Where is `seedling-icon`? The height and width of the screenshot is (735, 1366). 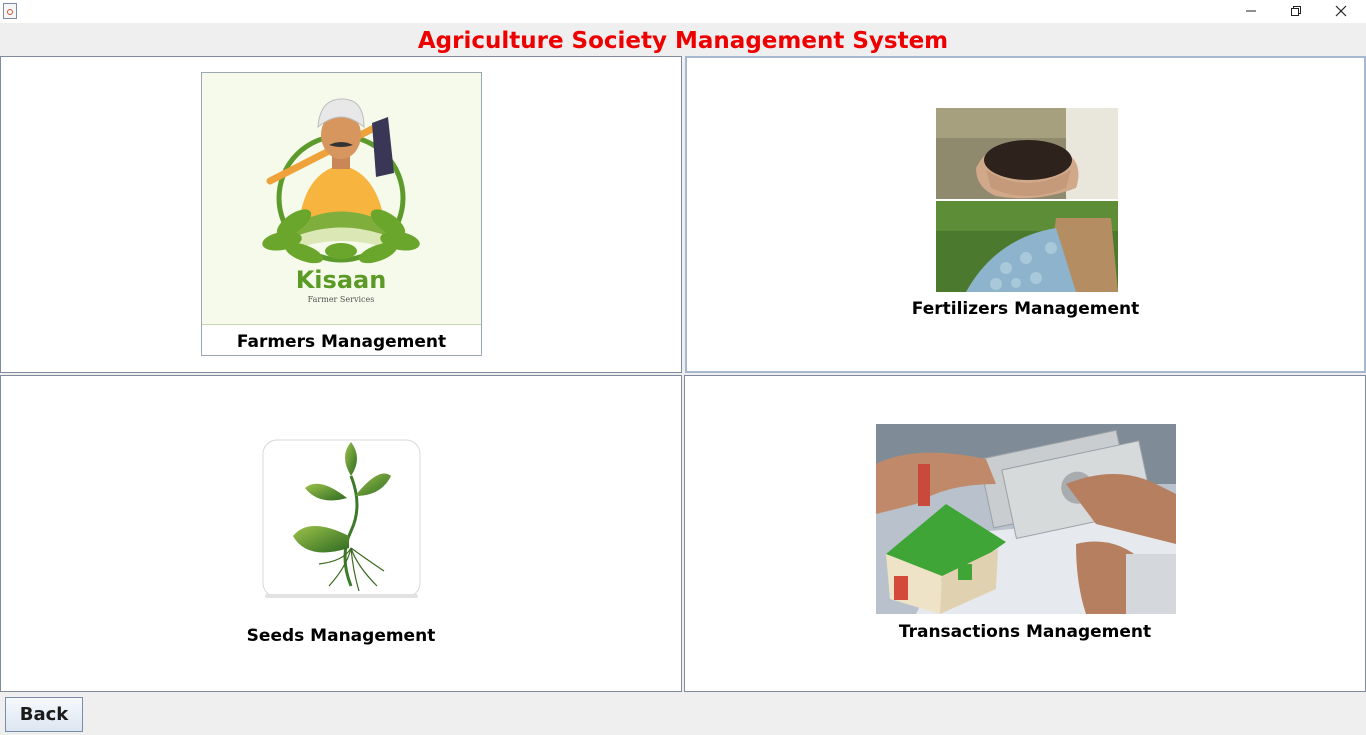 seedling-icon is located at coordinates (341, 518).